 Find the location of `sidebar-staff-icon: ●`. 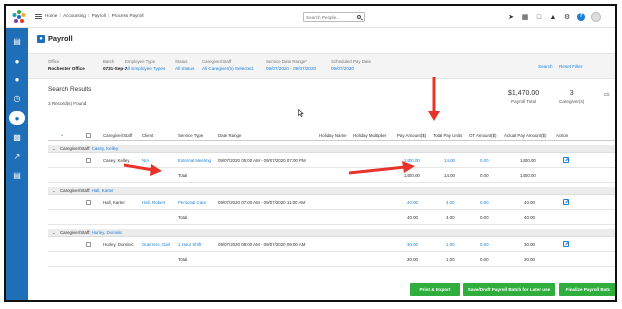

sidebar-staff-icon: ● is located at coordinates (17, 79).